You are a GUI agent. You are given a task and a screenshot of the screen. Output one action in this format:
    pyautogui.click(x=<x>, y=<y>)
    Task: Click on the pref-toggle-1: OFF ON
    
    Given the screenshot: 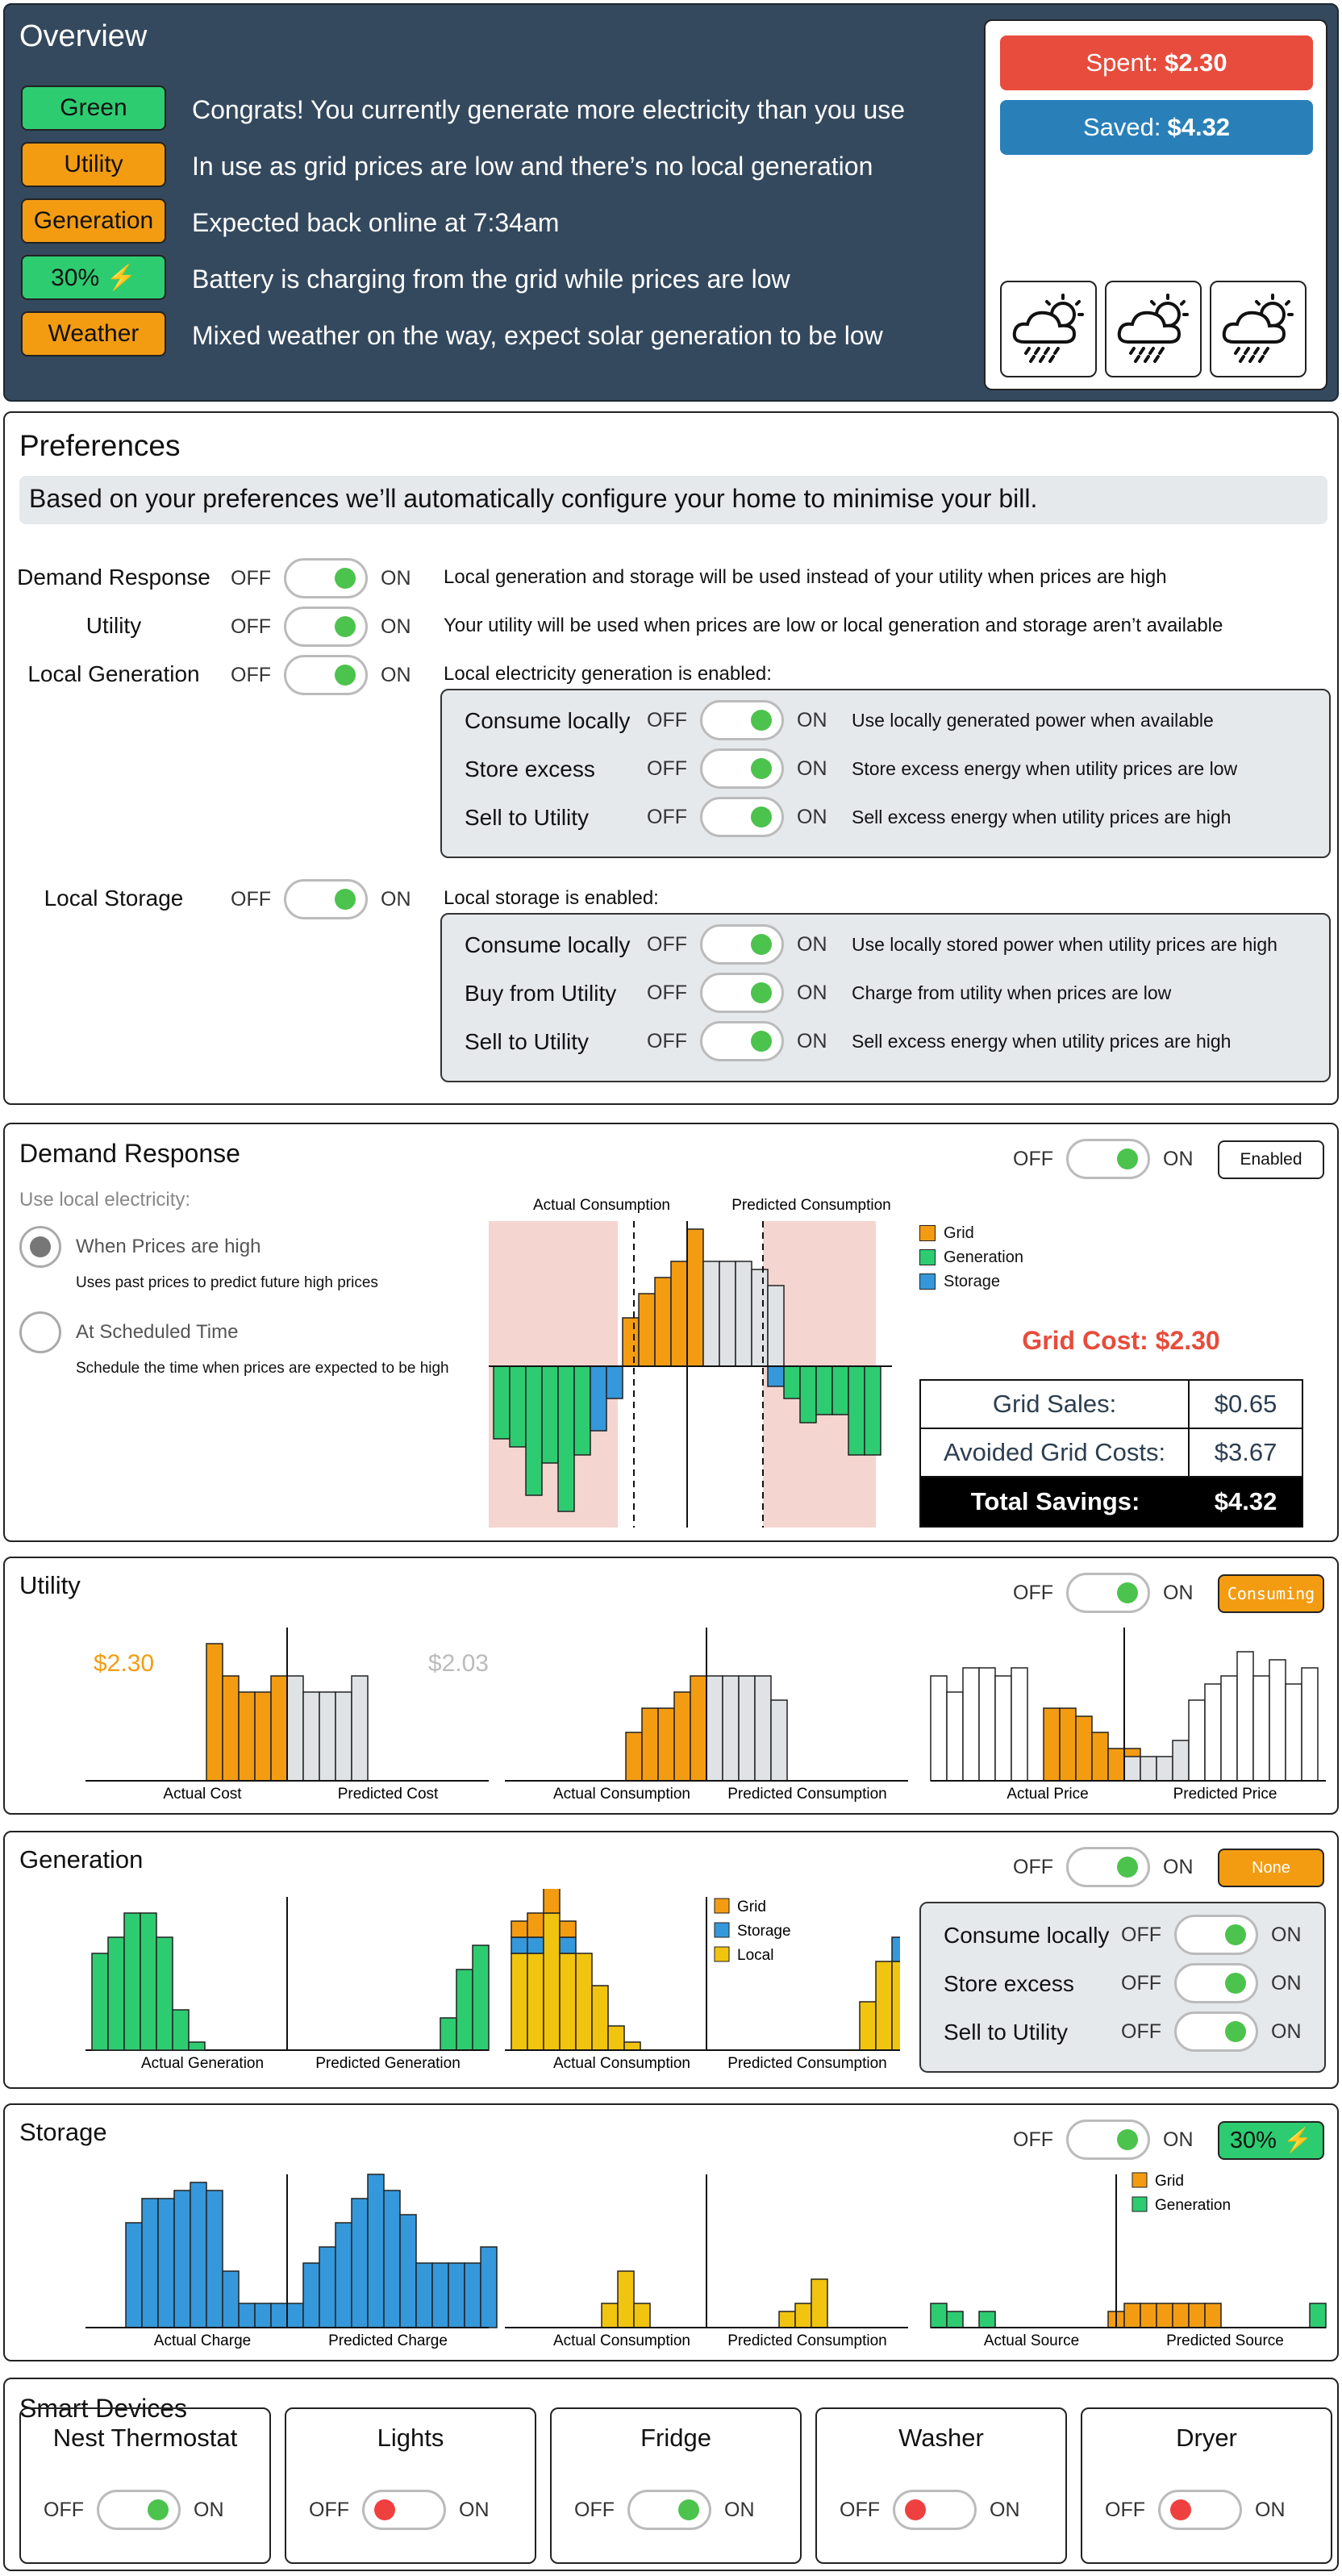 What is the action you would take?
    pyautogui.click(x=321, y=626)
    